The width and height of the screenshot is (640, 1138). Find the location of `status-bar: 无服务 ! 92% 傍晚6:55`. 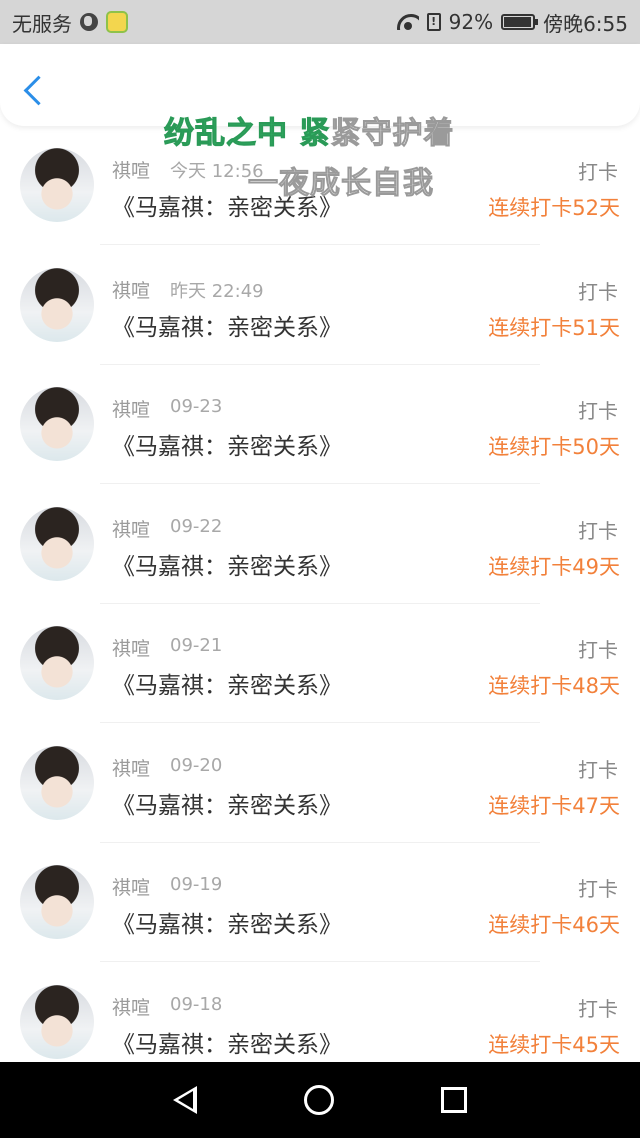

status-bar: 无服务 ! 92% 傍晚6:55 is located at coordinates (320, 22).